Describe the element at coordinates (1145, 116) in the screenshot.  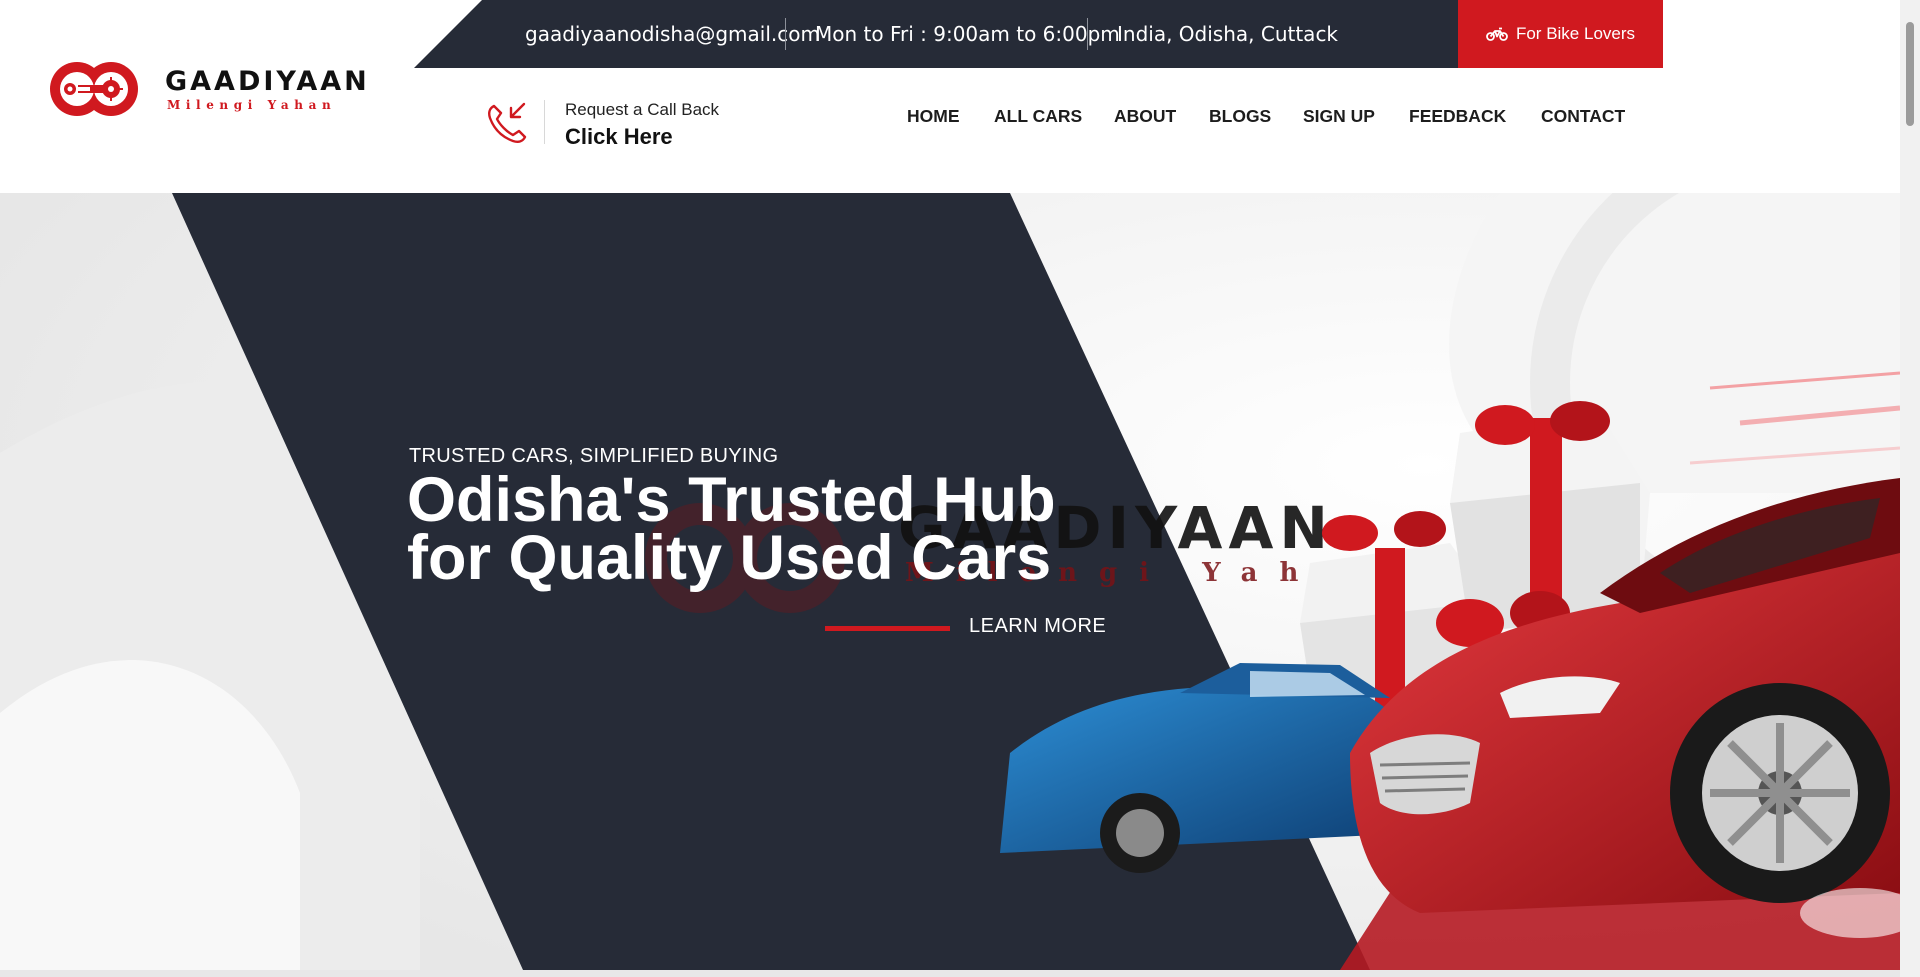
I see `nav-about: ABOUT` at that location.